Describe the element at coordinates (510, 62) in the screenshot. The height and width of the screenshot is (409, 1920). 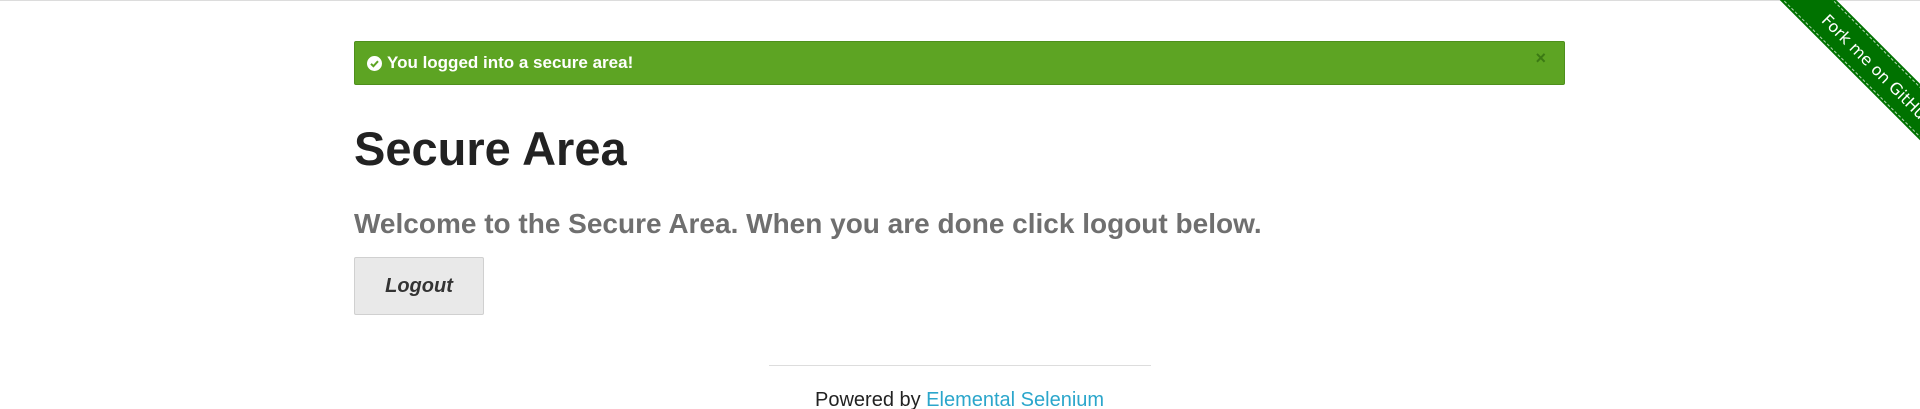
I see `flash-text: You logged into a secure area!` at that location.